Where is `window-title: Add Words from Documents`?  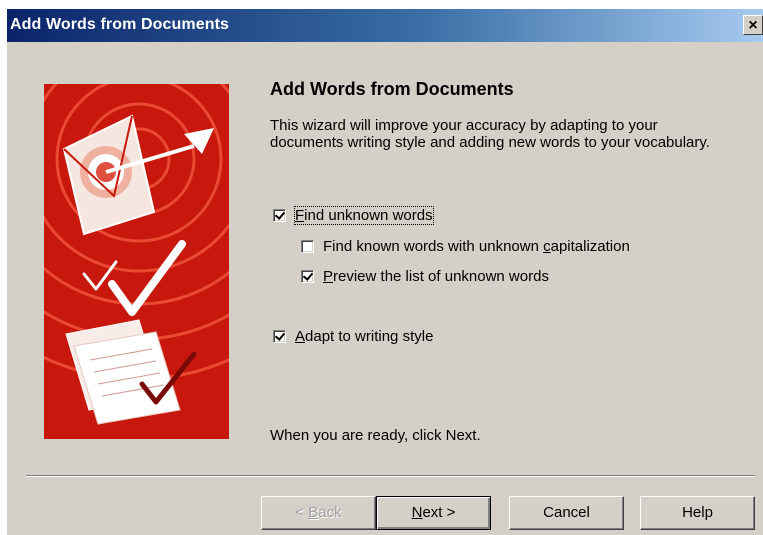 window-title: Add Words from Documents is located at coordinates (120, 24).